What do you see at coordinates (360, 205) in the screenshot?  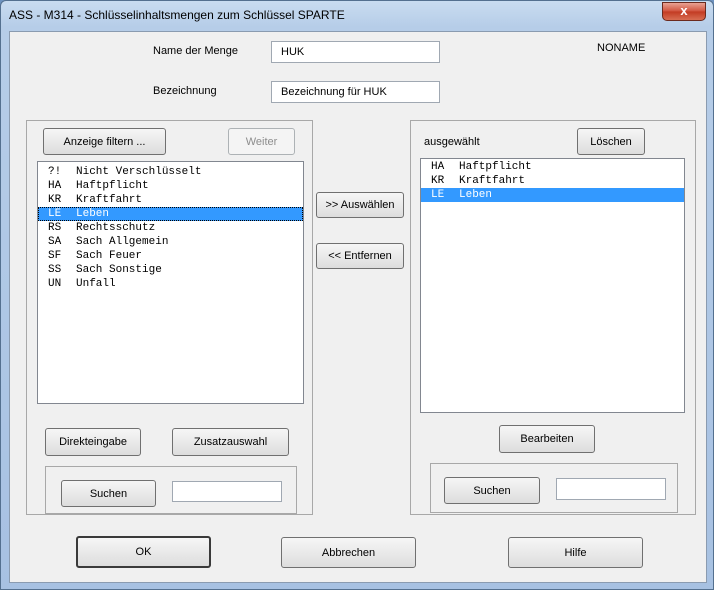 I see `select-button: >> Auswählen` at bounding box center [360, 205].